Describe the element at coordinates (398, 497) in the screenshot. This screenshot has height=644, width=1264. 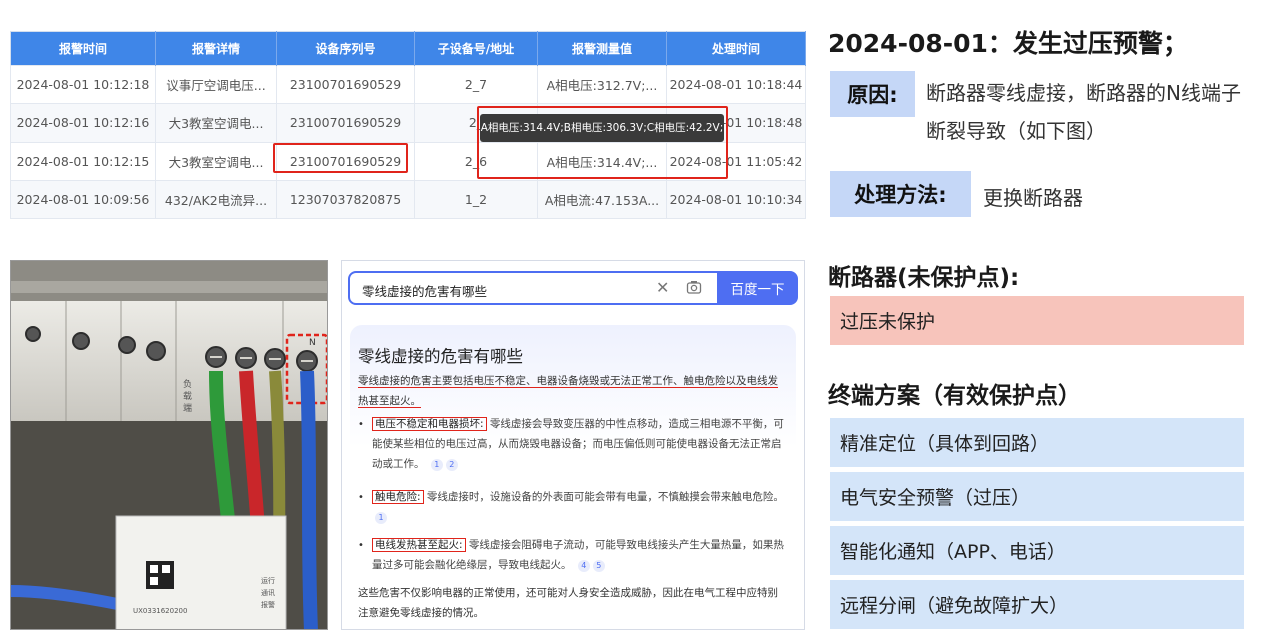
I see `item-tag: 触电危险:` at that location.